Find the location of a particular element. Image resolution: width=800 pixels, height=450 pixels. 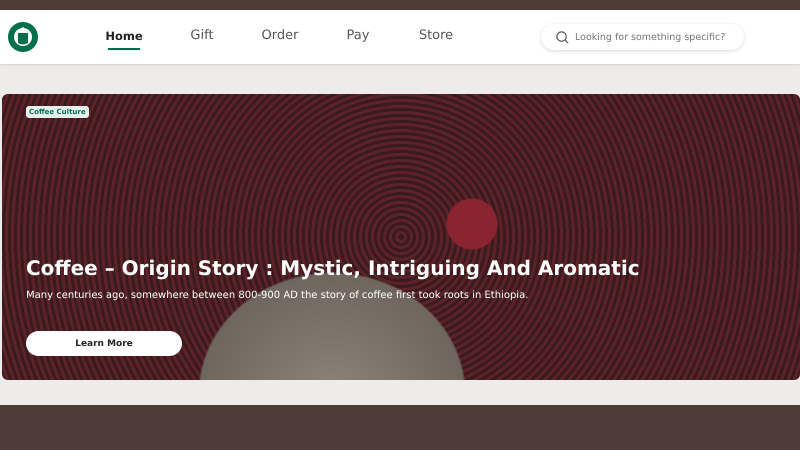

nav-tab: Gift is located at coordinates (202, 37).